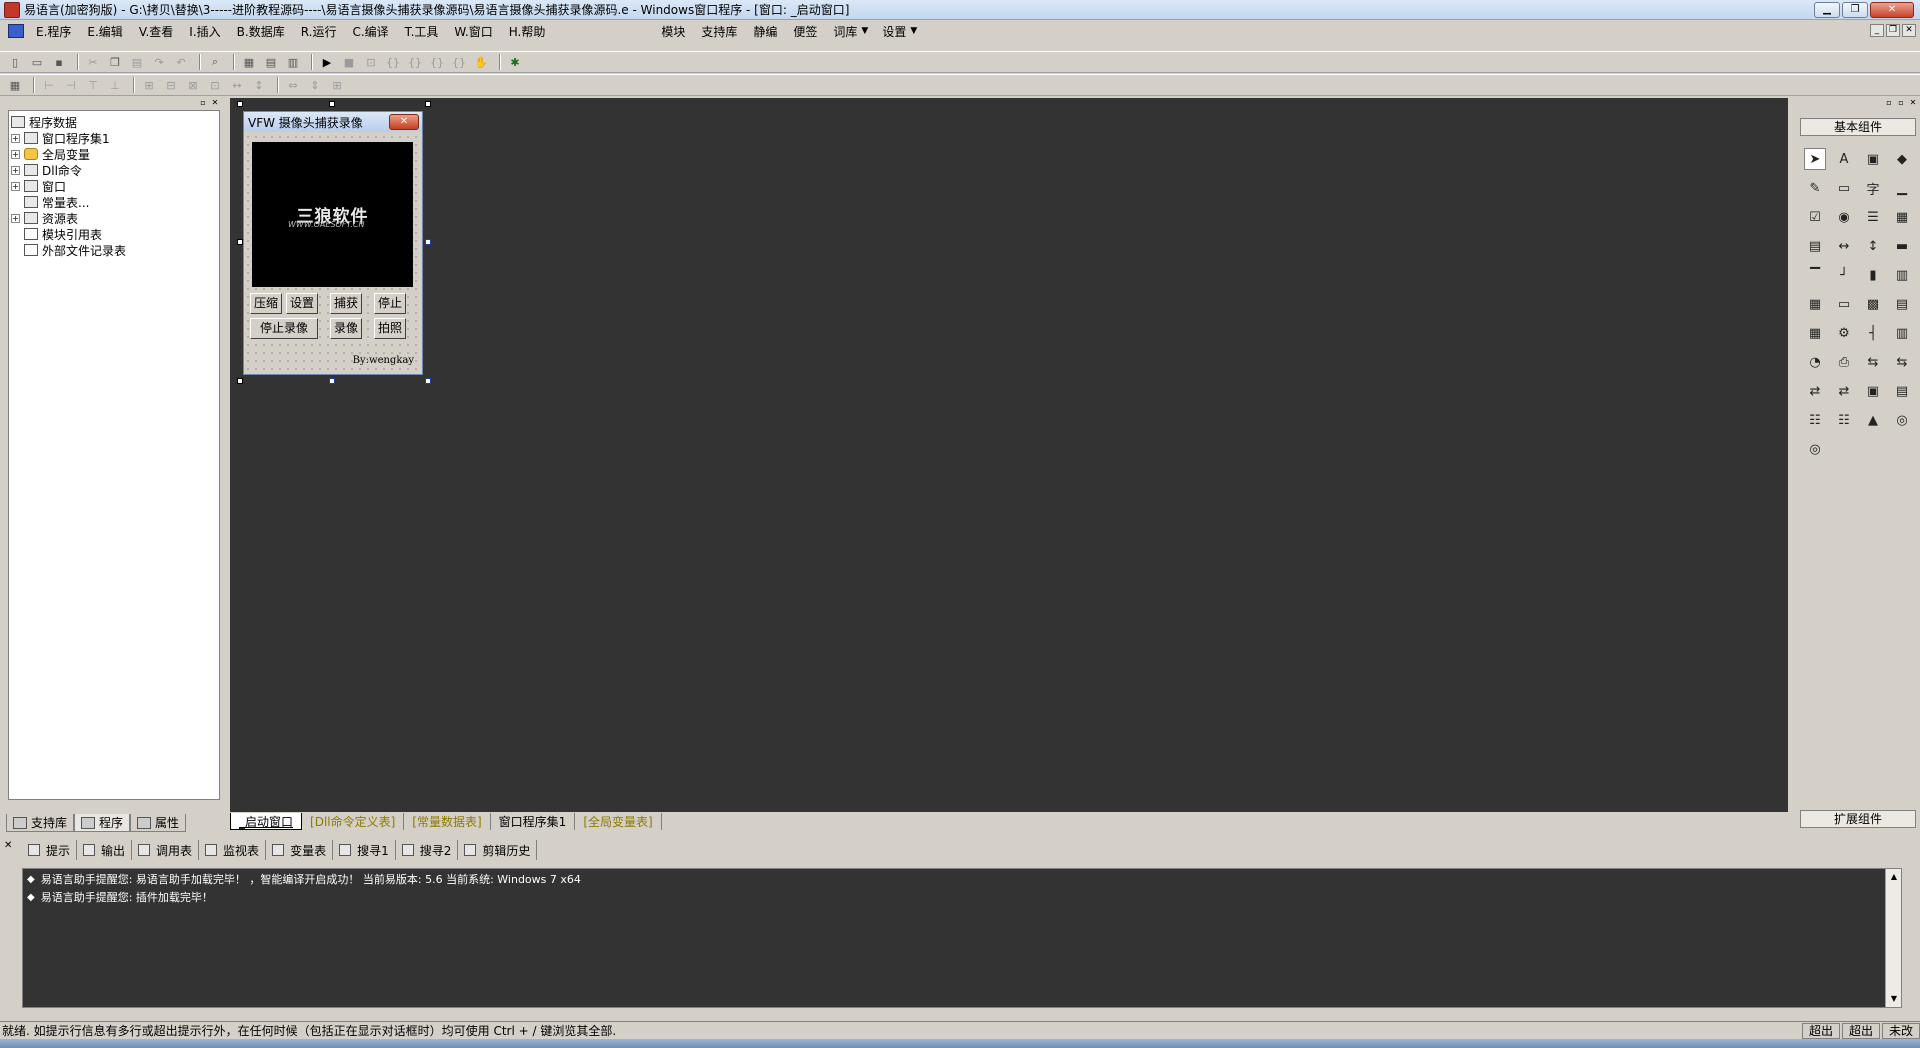  What do you see at coordinates (1873, 246) in the screenshot?
I see `scroll-v-icon: ↕` at bounding box center [1873, 246].